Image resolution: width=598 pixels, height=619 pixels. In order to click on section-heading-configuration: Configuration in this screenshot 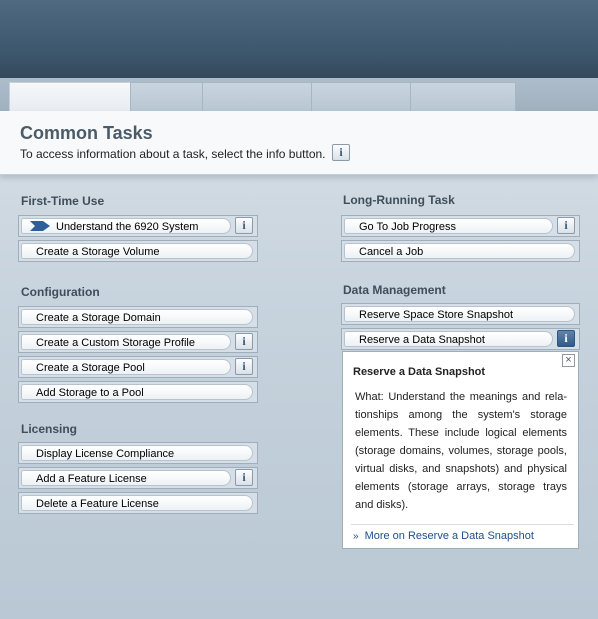, I will do `click(60, 292)`.